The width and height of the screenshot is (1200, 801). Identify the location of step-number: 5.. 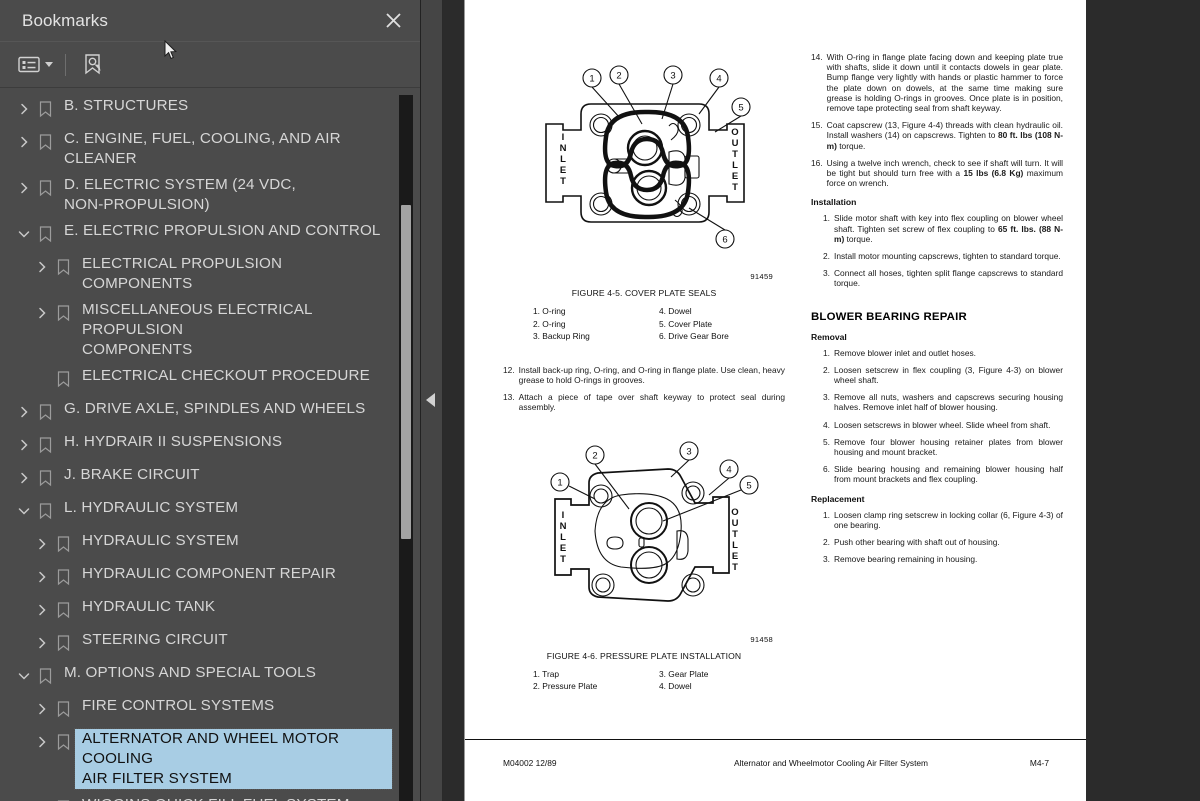
(826, 441).